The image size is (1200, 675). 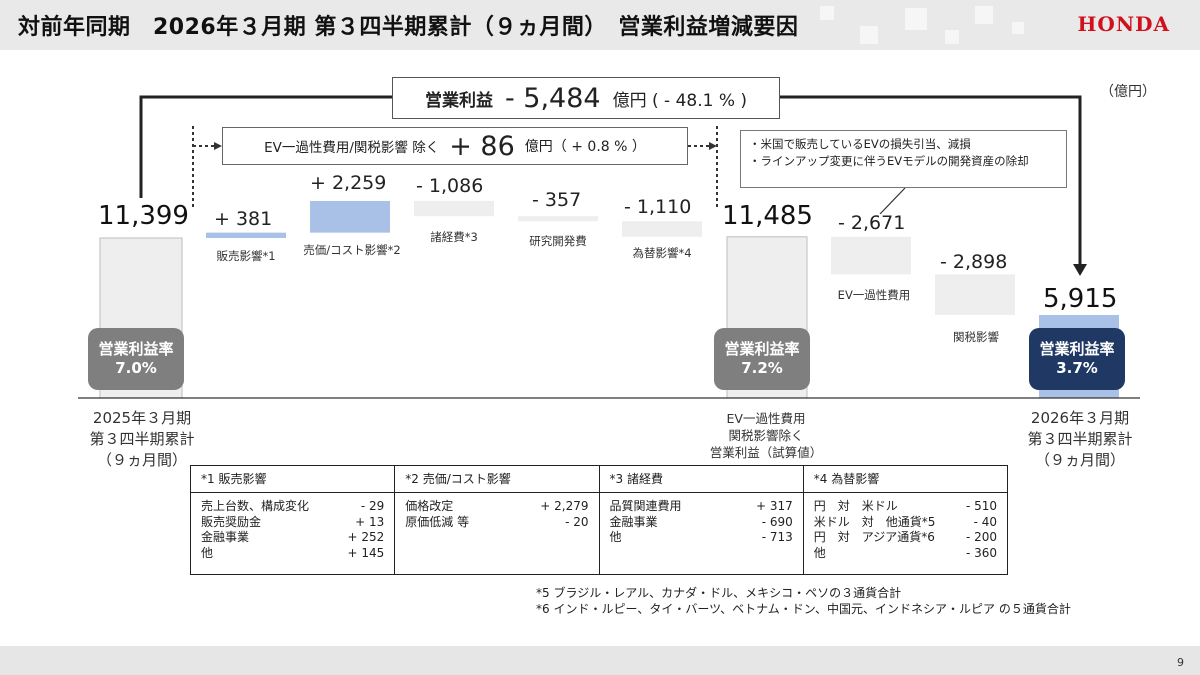 I want to click on detail-column-header: *4 為替影響, so click(x=905, y=479).